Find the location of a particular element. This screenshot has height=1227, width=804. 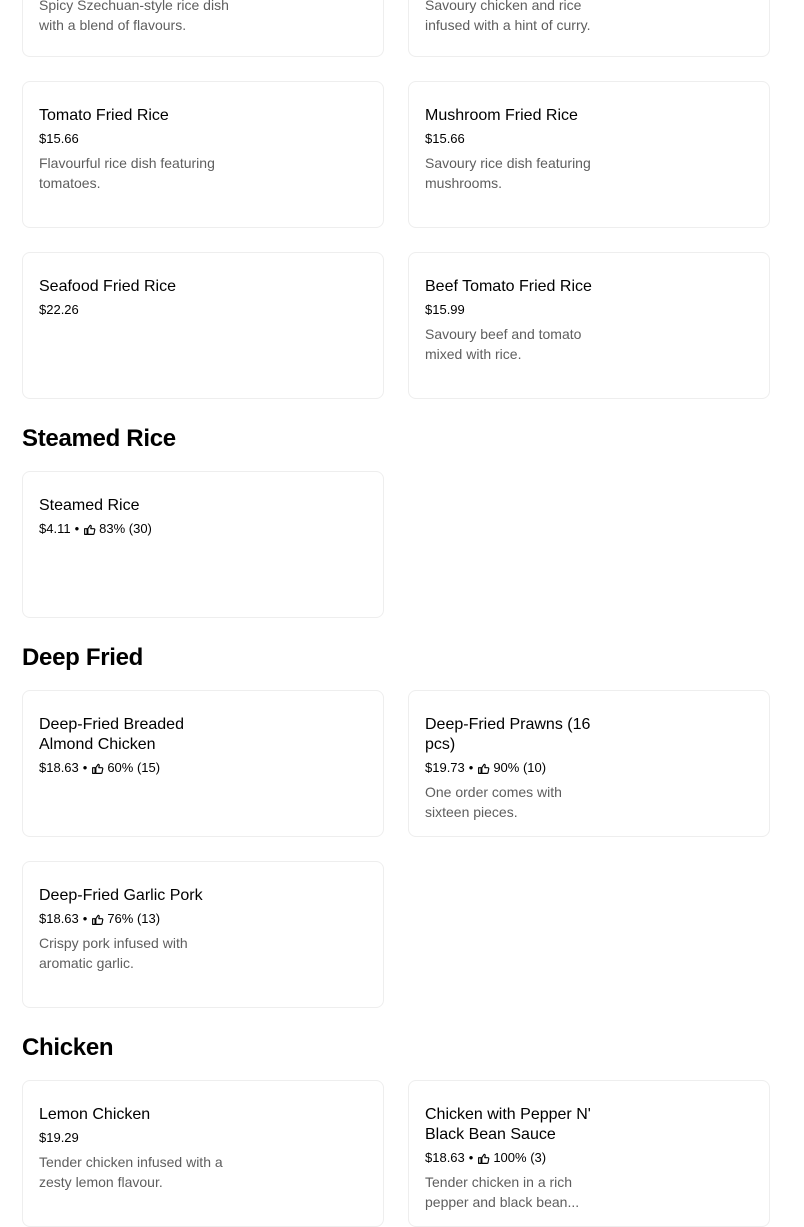

section-title-deep-fried: Deep Fried is located at coordinates (83, 657).